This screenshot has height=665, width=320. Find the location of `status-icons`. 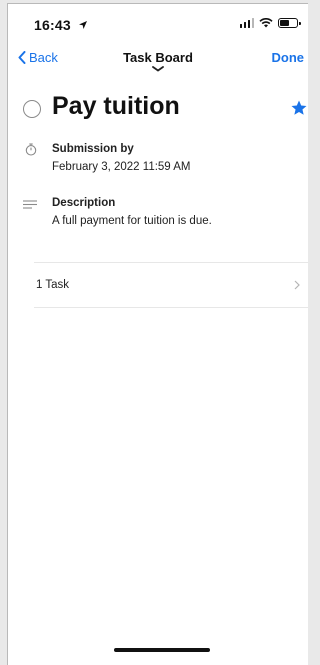

status-icons is located at coordinates (270, 23).